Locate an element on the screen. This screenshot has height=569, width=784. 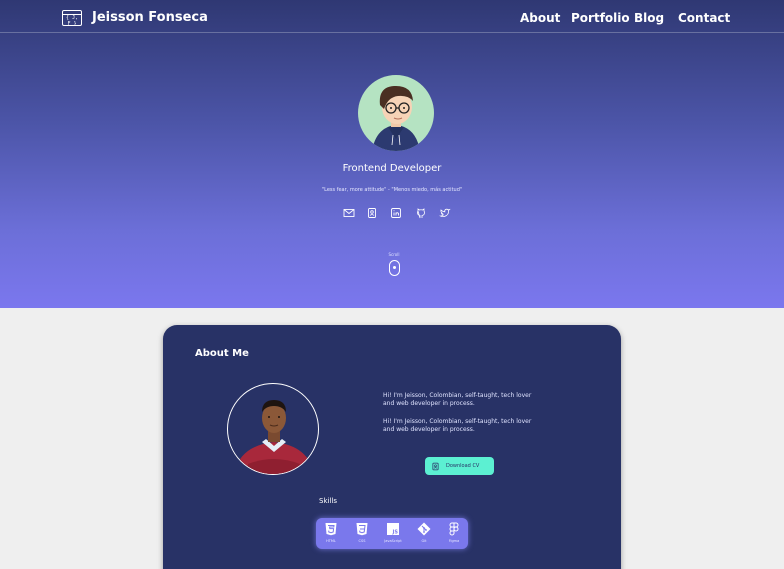
download-cv-button: Download CV is located at coordinates (459, 466).